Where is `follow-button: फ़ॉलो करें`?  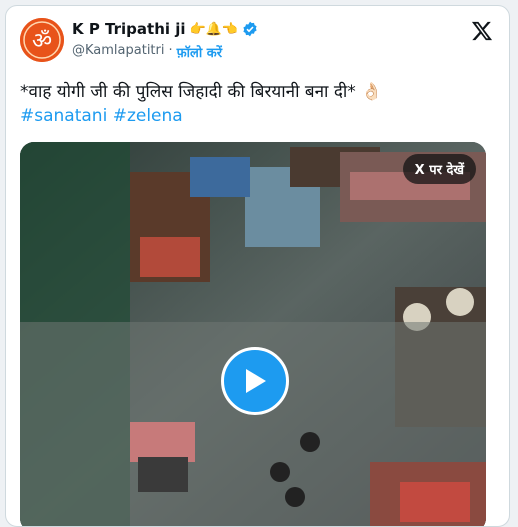
follow-button: फ़ॉलो करें is located at coordinates (199, 52).